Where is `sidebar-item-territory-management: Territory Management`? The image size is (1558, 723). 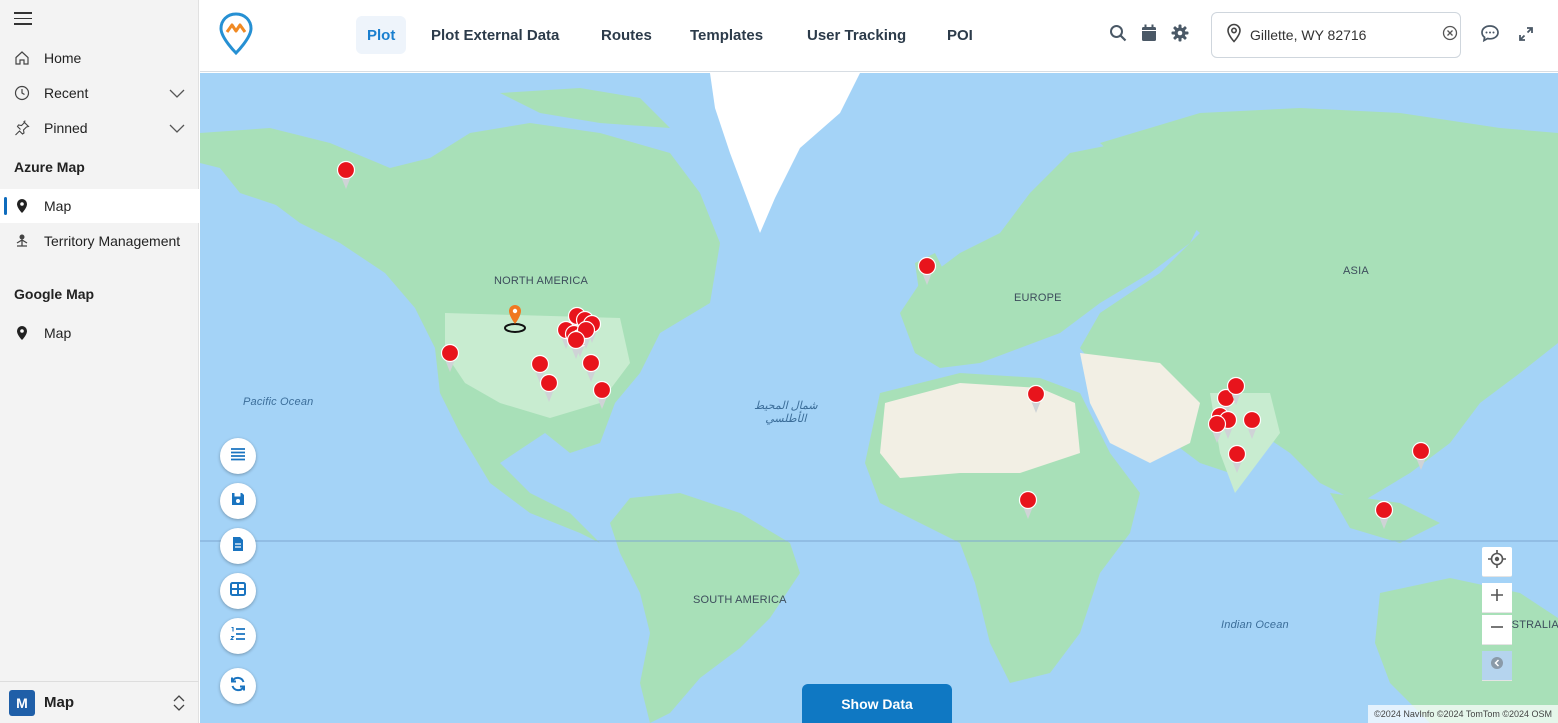
sidebar-item-territory-management: Territory Management is located at coordinates (99, 241).